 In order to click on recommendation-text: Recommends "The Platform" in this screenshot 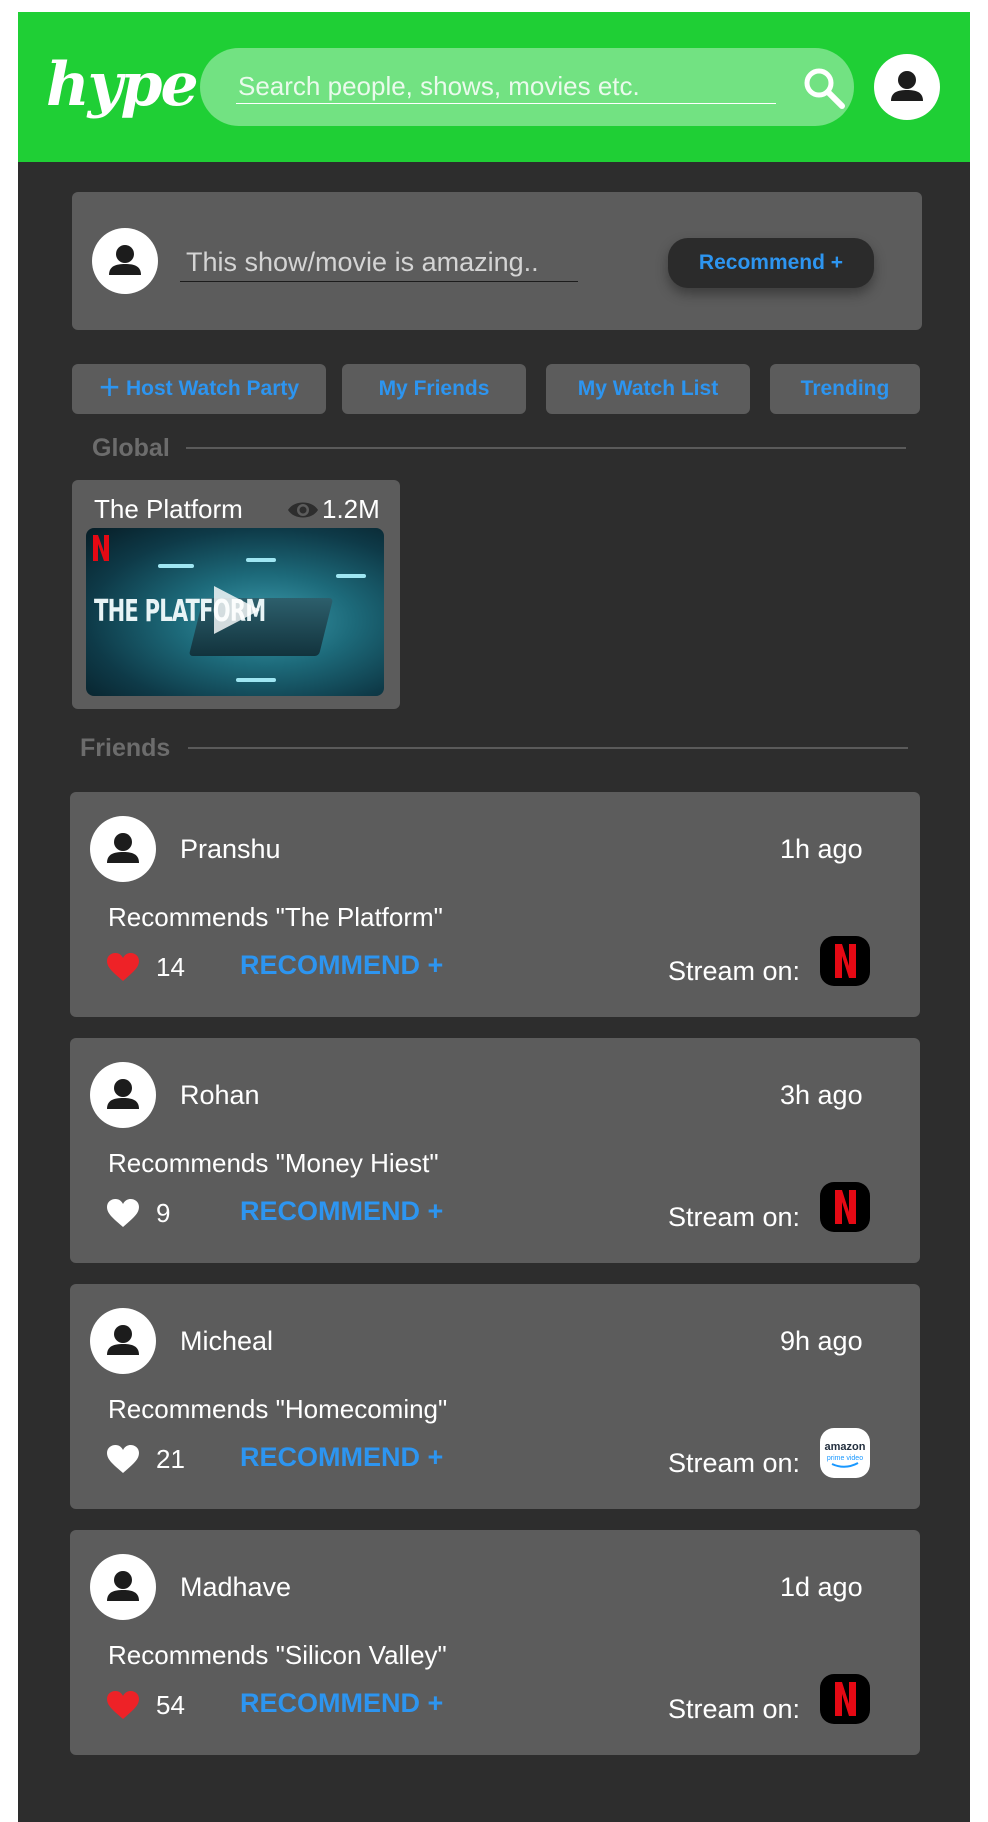, I will do `click(275, 917)`.